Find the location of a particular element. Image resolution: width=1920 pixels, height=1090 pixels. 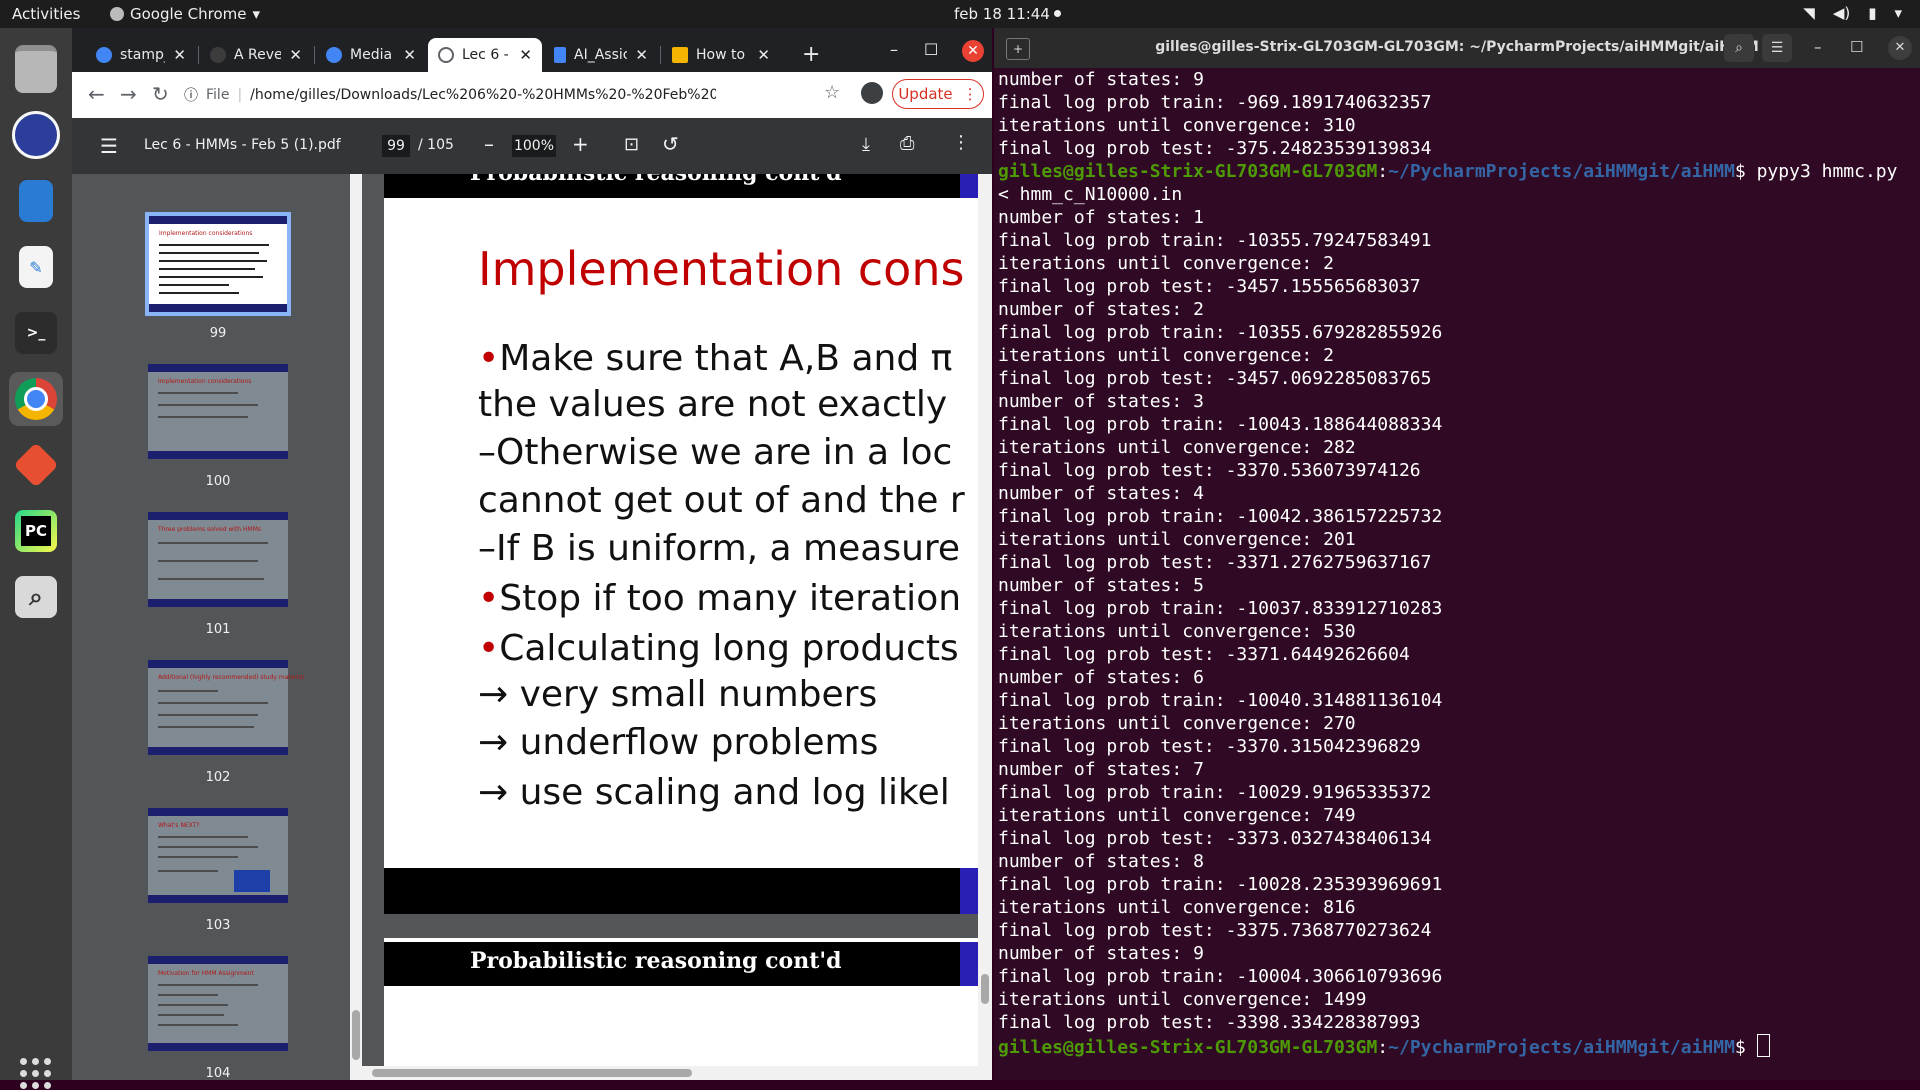

info-icon: ⓘ is located at coordinates (191, 95).